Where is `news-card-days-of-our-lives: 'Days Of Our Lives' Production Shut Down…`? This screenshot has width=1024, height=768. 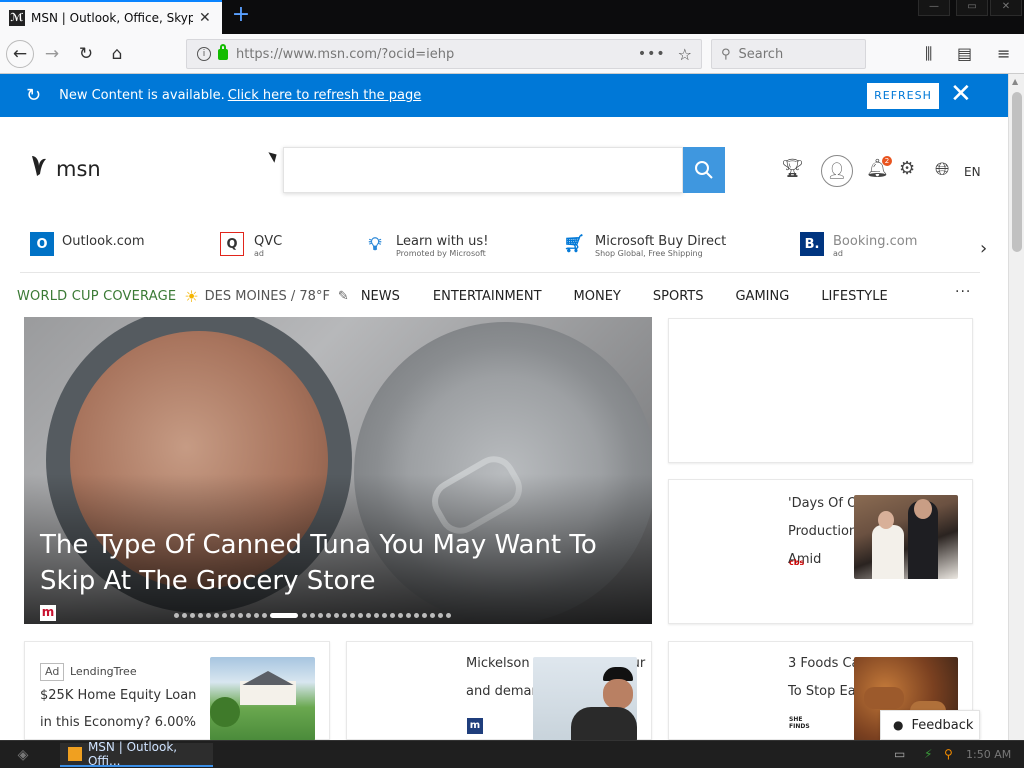
news-card-days-of-our-lives: 'Days Of Our Lives' Production Shut Down… is located at coordinates (820, 551).